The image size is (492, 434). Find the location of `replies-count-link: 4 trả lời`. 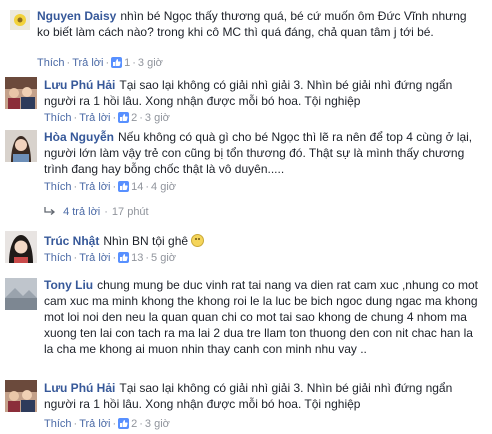

replies-count-link: 4 trả lời is located at coordinates (81, 212).